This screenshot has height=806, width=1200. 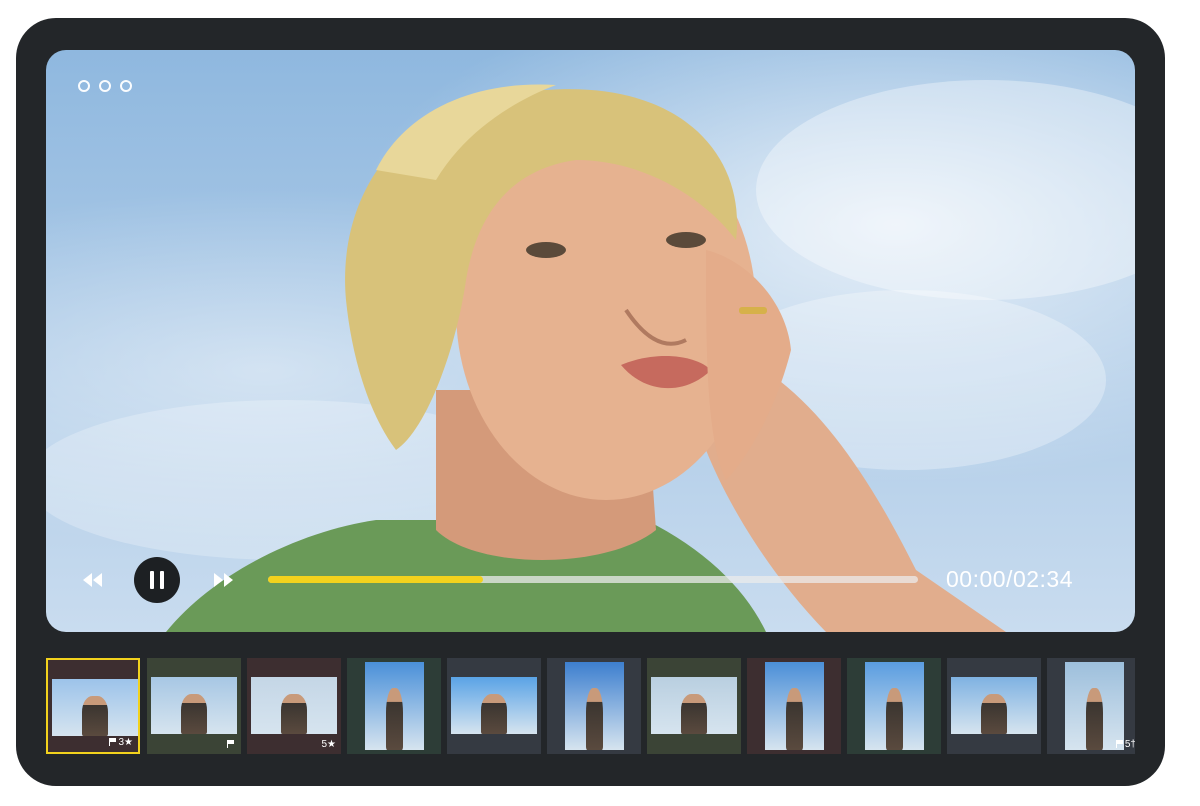 What do you see at coordinates (1129, 744) in the screenshot?
I see `rating-label: 5†` at bounding box center [1129, 744].